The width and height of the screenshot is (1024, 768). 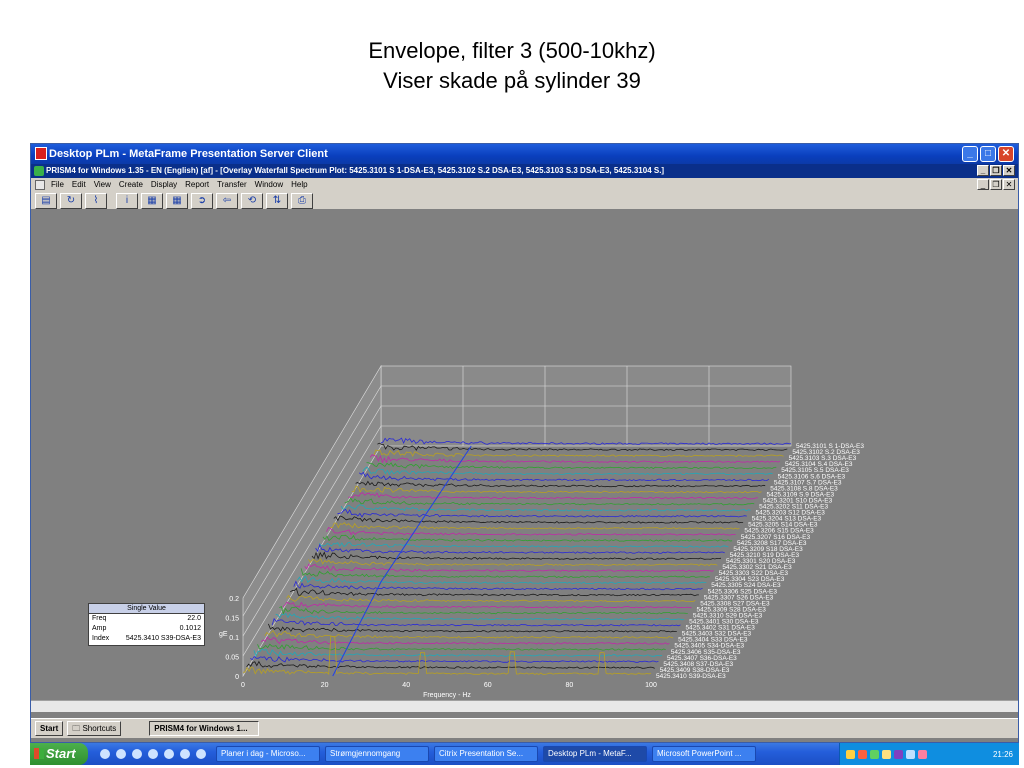 I want to click on swap-icon: ⇅, so click(x=277, y=200).